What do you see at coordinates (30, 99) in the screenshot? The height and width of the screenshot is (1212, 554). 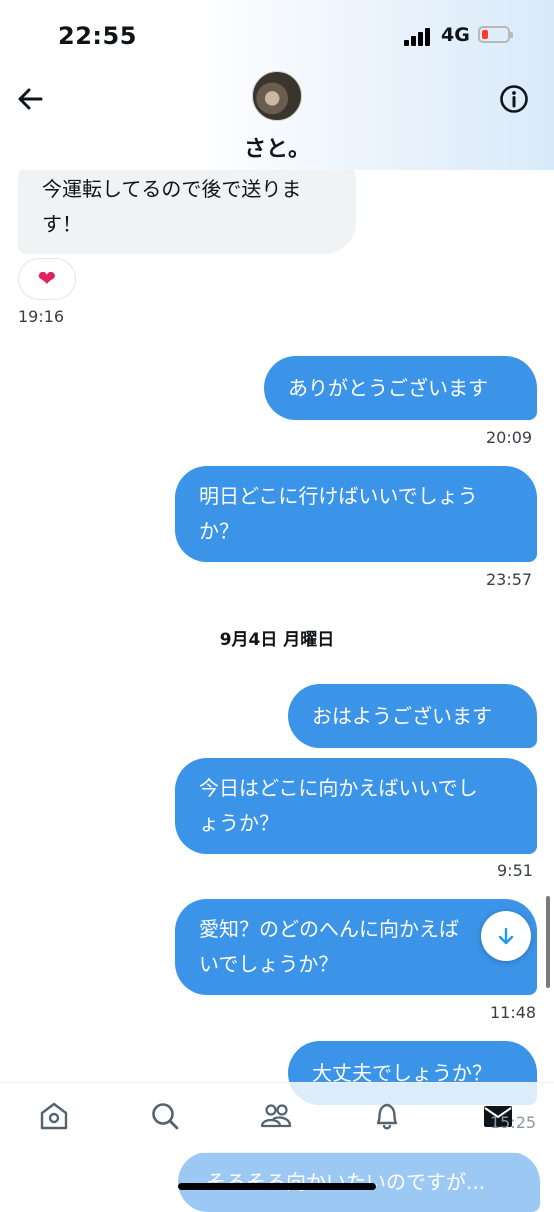 I see `back-arrow-icon` at bounding box center [30, 99].